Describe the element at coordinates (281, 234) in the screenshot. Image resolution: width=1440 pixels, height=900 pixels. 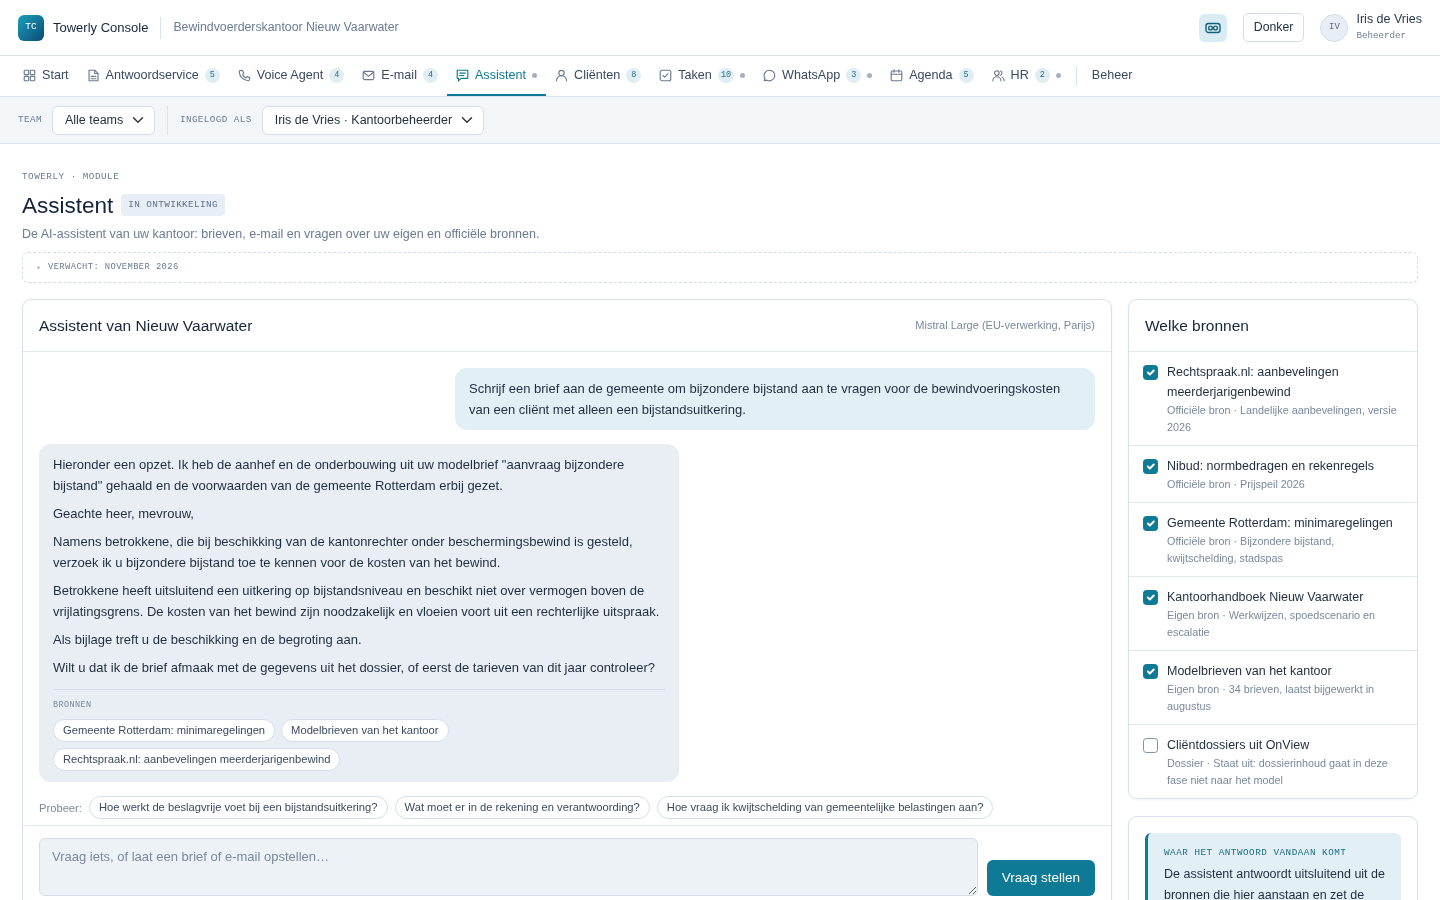
I see `page-description: De AI-assistent van uw kantoor: brieven, e-mail en vragen over uw eigen en officiële bronnen.` at that location.